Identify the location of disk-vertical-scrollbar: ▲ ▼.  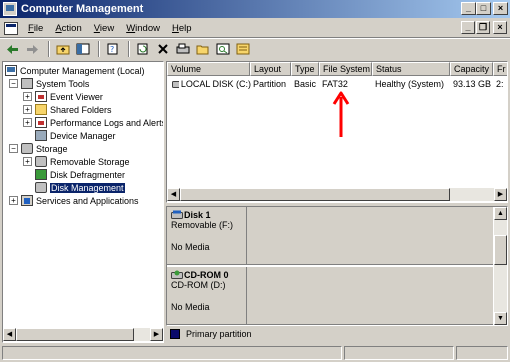
(500, 266).